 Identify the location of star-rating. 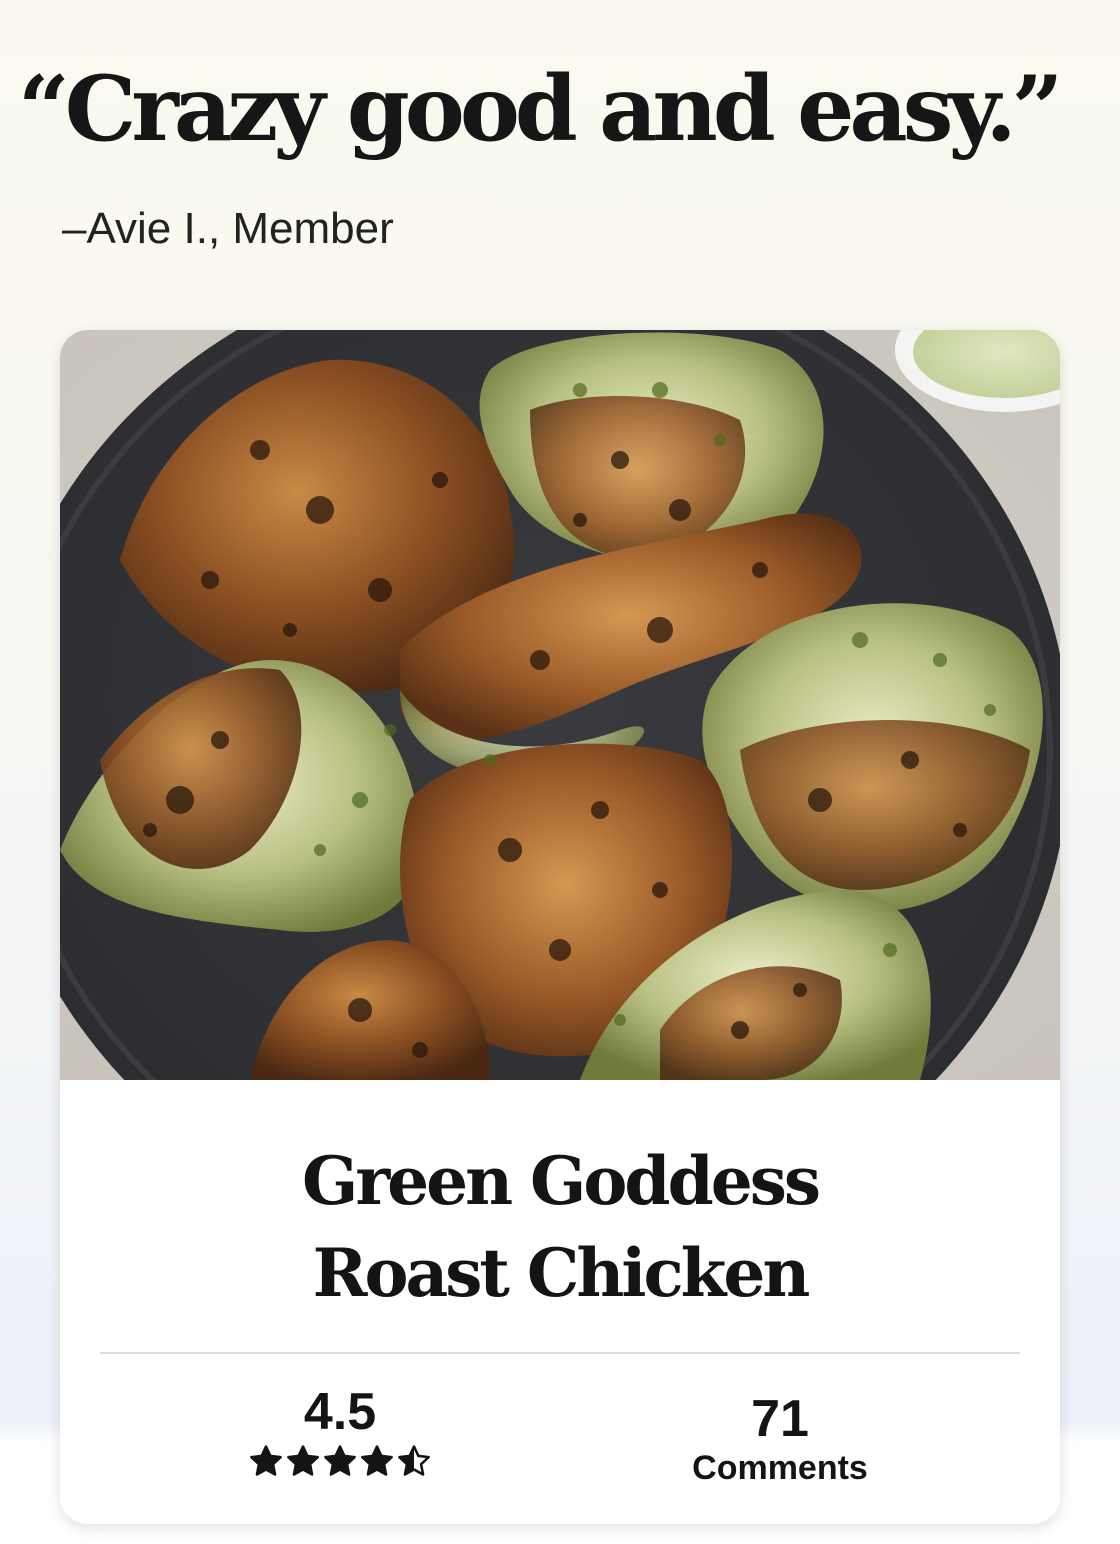
(340, 1461).